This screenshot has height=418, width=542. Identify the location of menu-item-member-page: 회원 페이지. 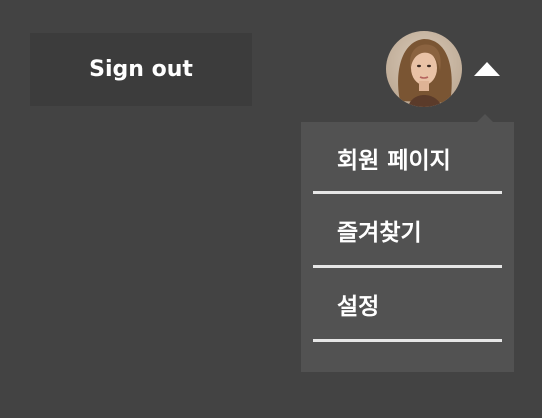
(407, 158).